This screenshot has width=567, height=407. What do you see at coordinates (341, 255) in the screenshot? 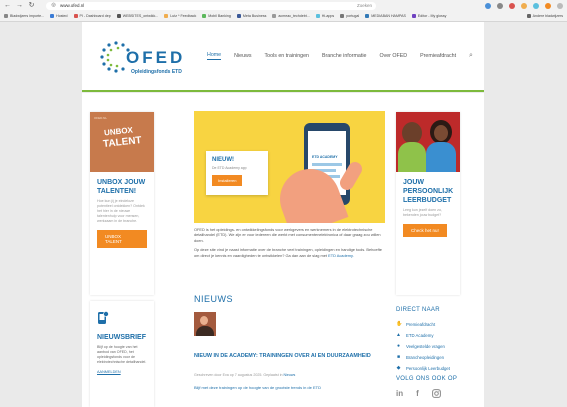
I see `etd-academy-link: ETD Academy.` at bounding box center [341, 255].